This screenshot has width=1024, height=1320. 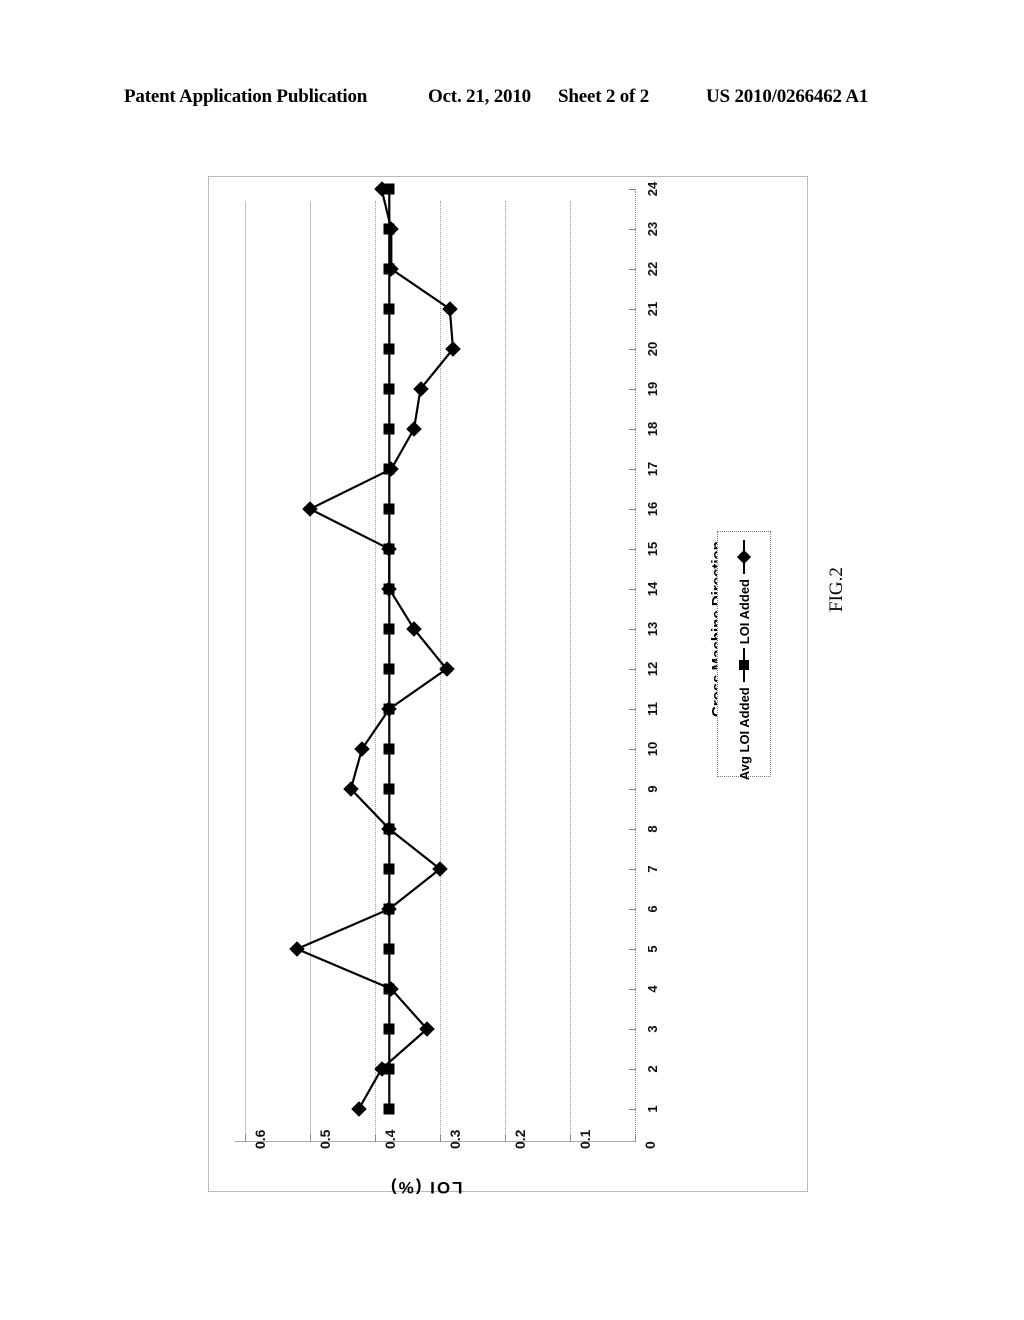 What do you see at coordinates (479, 96) in the screenshot?
I see `header-date-label: Oct. 21, 2010` at bounding box center [479, 96].